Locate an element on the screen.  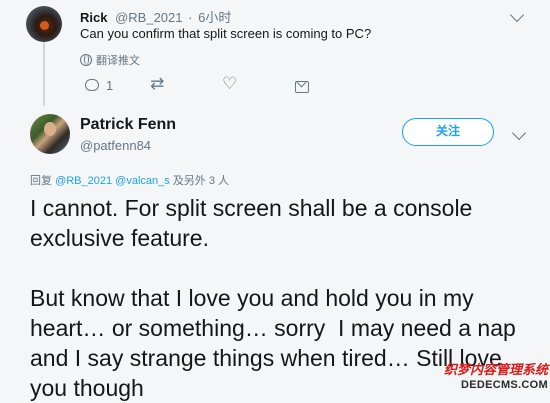
thread-connector-line is located at coordinates (44, 71).